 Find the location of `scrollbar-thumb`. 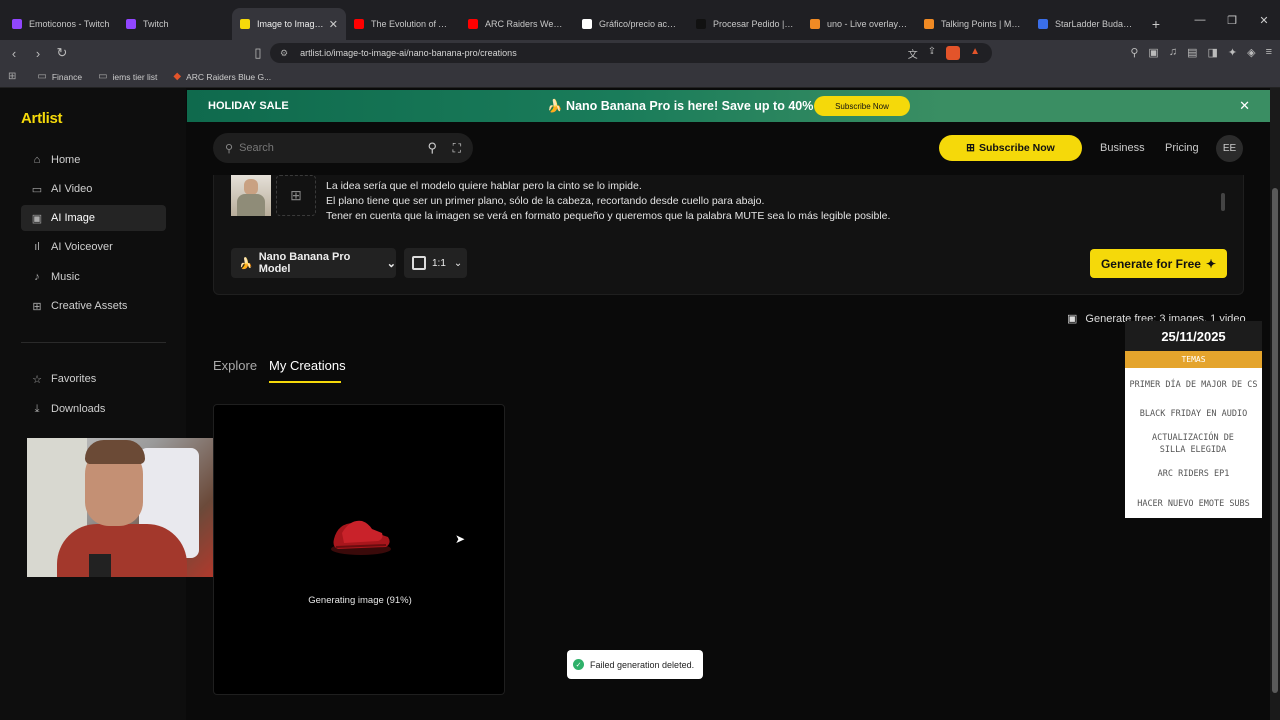

scrollbar-thumb is located at coordinates (1275, 440).